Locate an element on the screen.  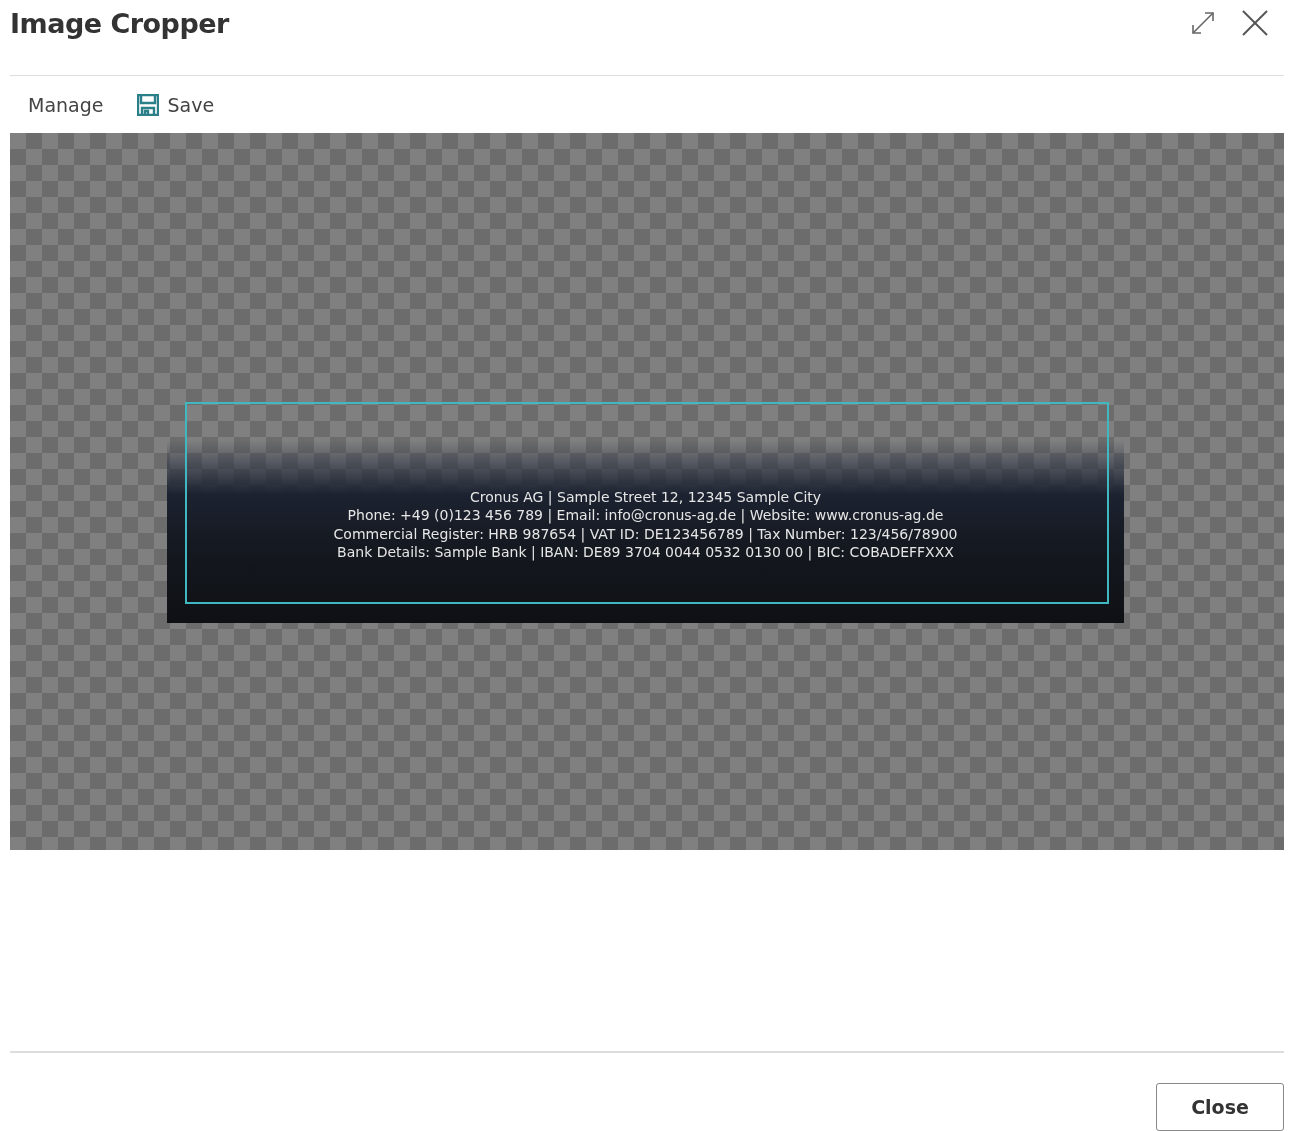
manage-menu: Manage is located at coordinates (66, 104).